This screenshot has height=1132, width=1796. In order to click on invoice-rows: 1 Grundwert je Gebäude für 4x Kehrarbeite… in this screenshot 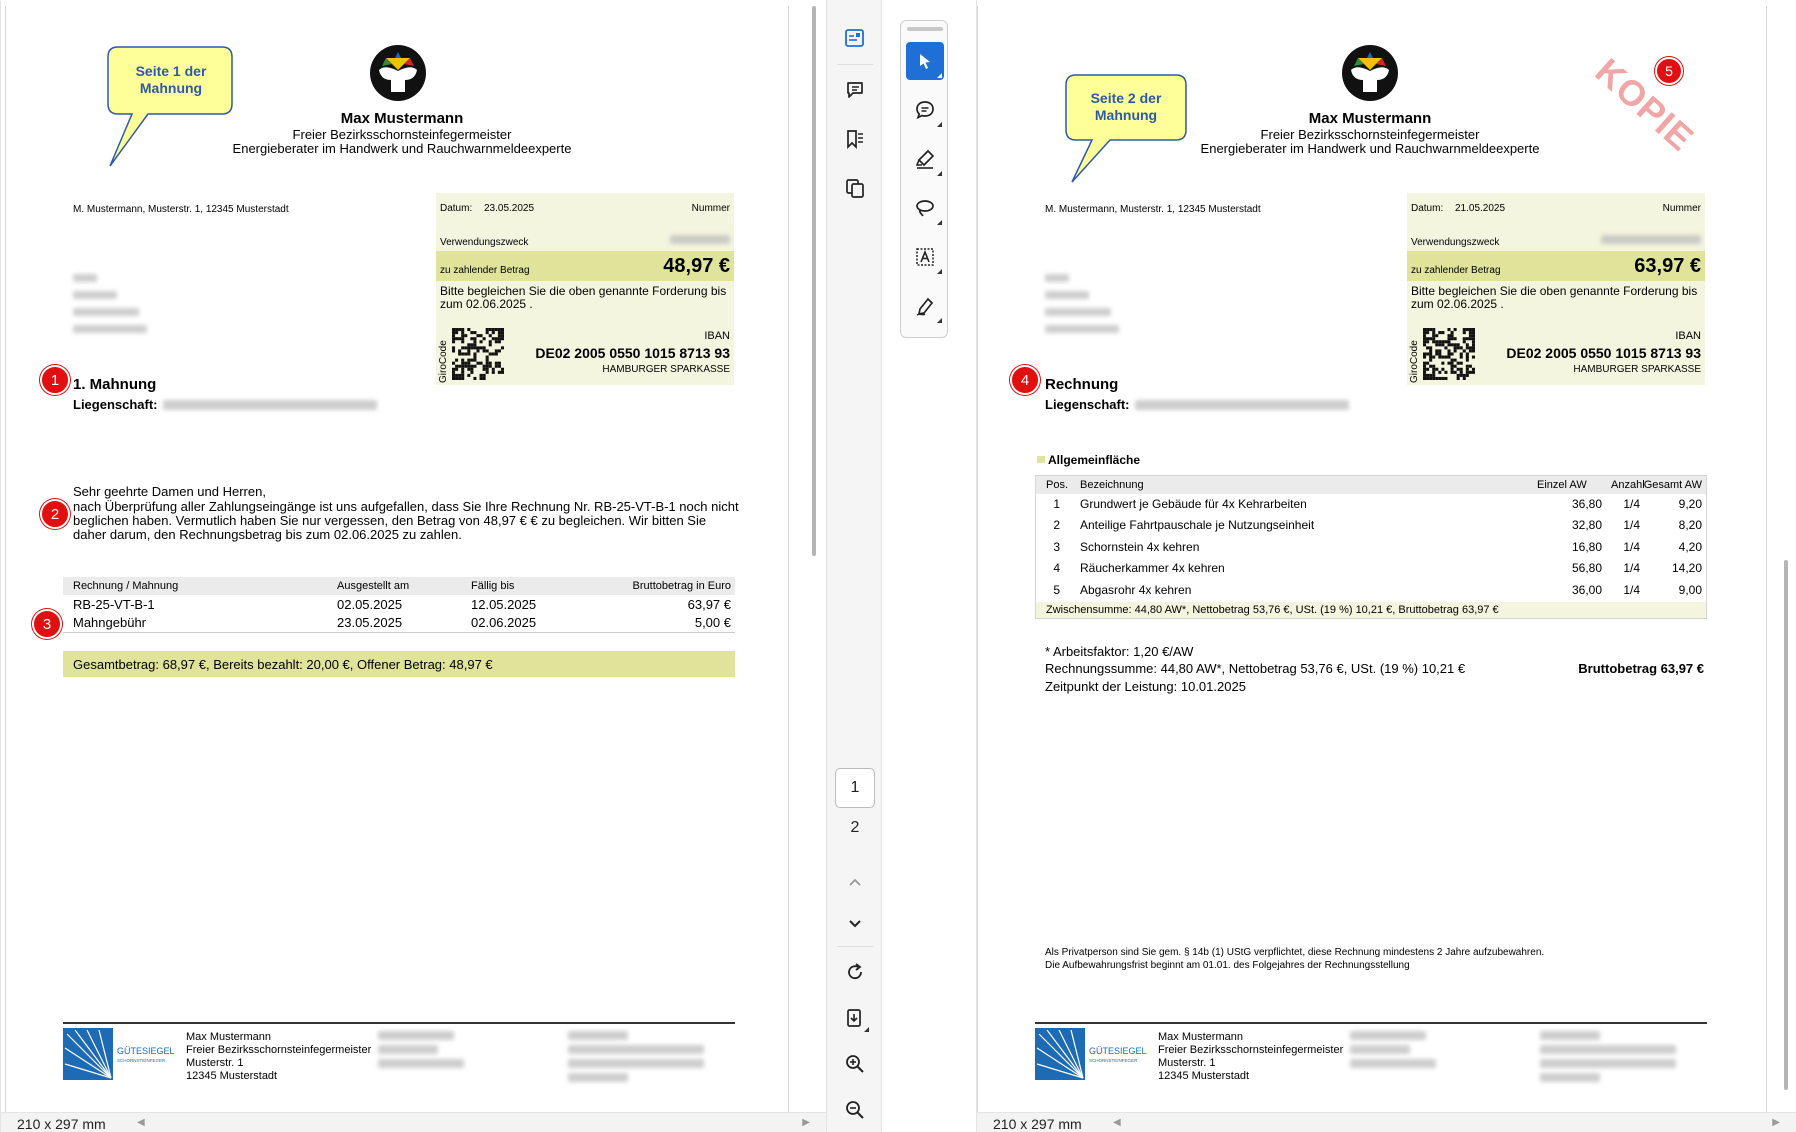, I will do `click(1371, 548)`.